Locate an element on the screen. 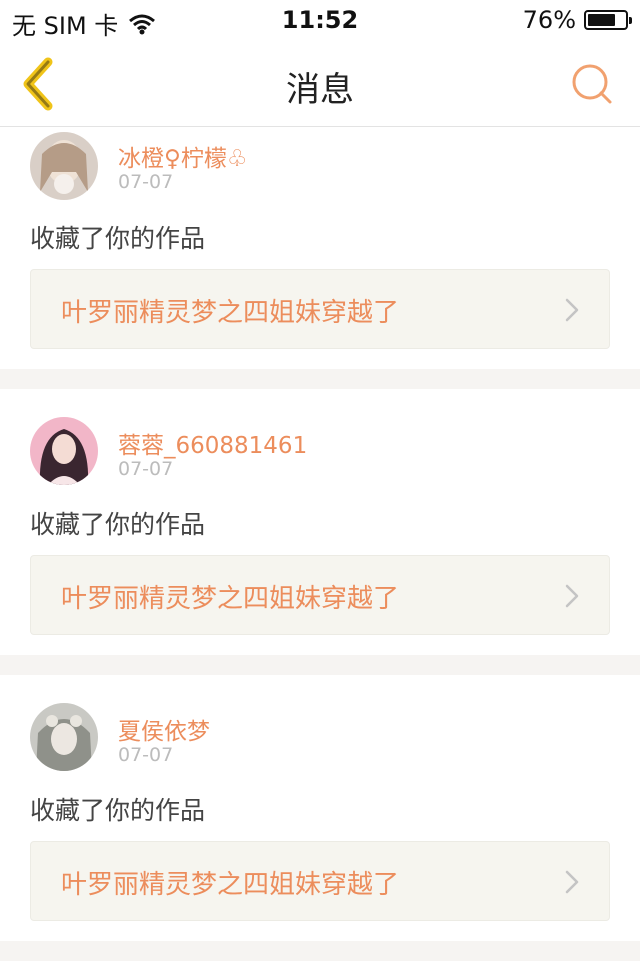  battery-icon is located at coordinates (608, 20).